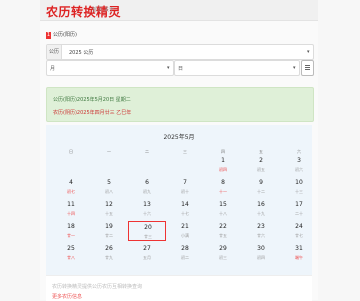  Describe the element at coordinates (109, 253) in the screenshot. I see `calendar-day: 26 廿九` at that location.